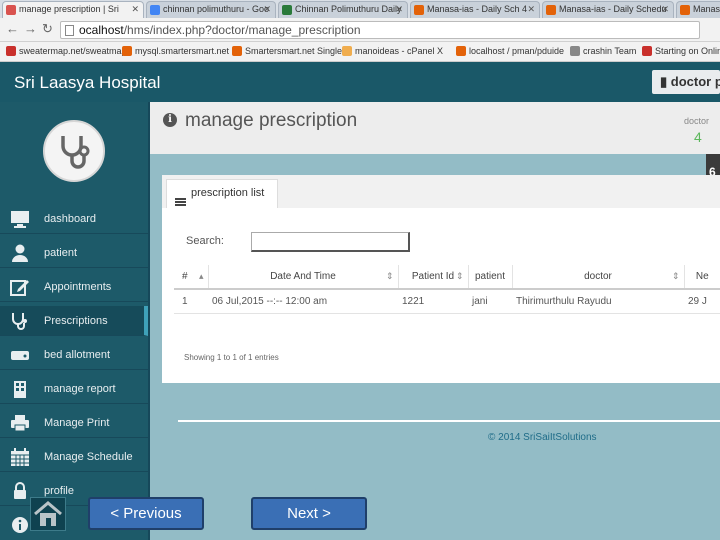 The image size is (720, 540). Describe the element at coordinates (155, 10) in the screenshot. I see `google-icon` at that location.